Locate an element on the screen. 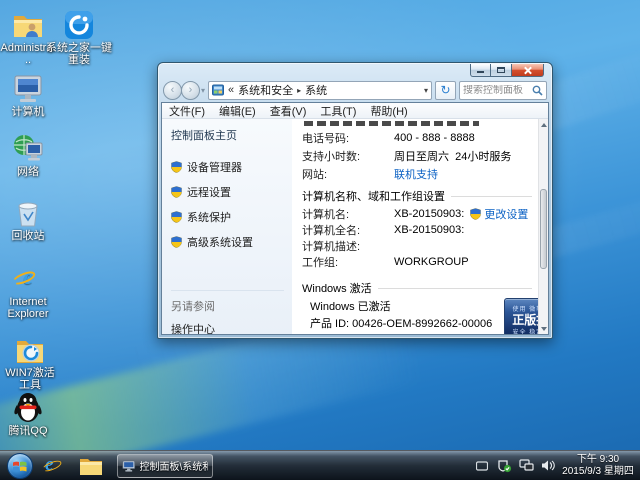 This screenshot has height=480, width=640. desktop-icon-win7-activator: WIN7激活工具 is located at coordinates (30, 362).